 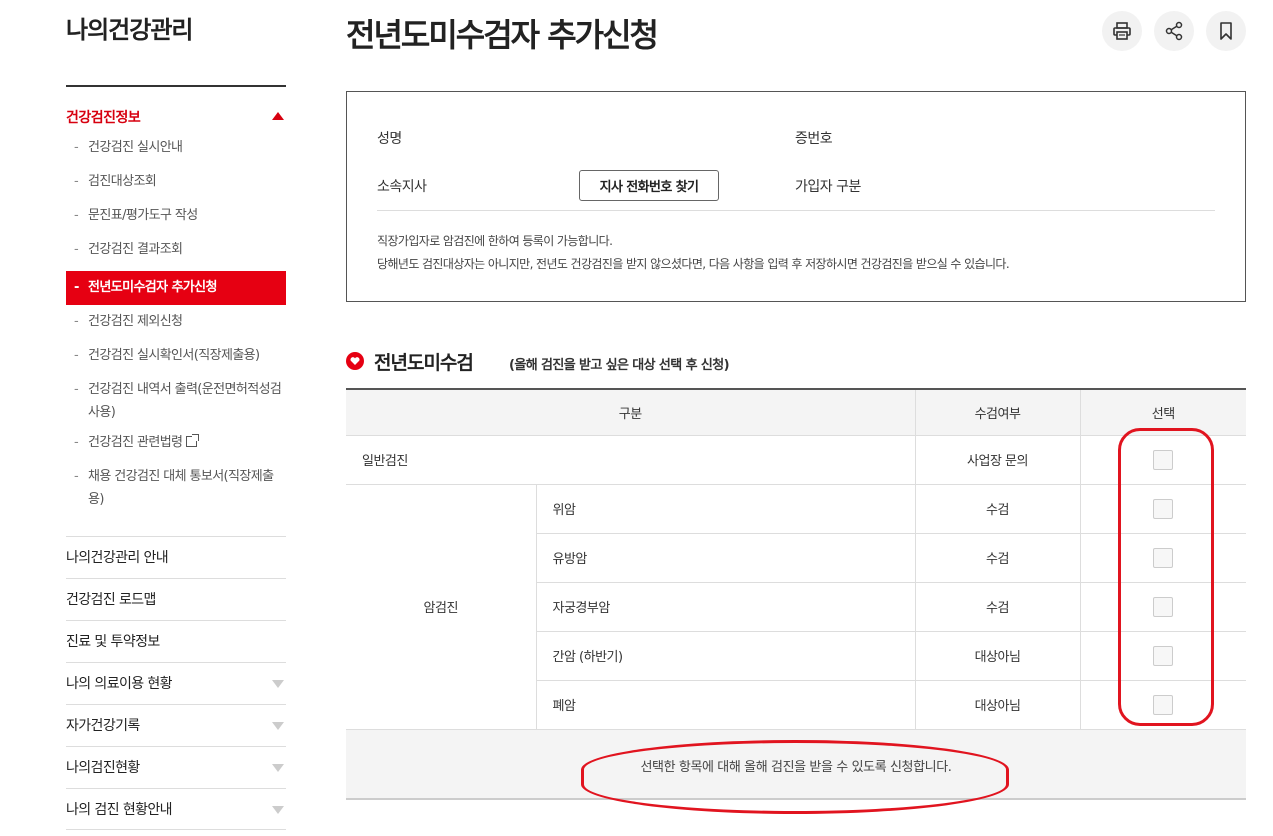 I want to click on sidebar-item-self-record: 자가건강기록, so click(x=176, y=725).